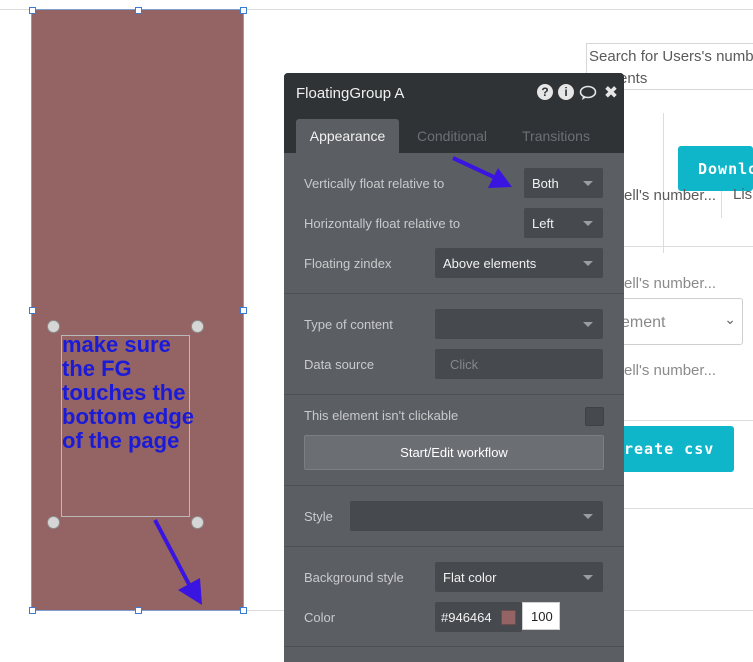  I want to click on horizontal-float-value: Left, so click(543, 223).